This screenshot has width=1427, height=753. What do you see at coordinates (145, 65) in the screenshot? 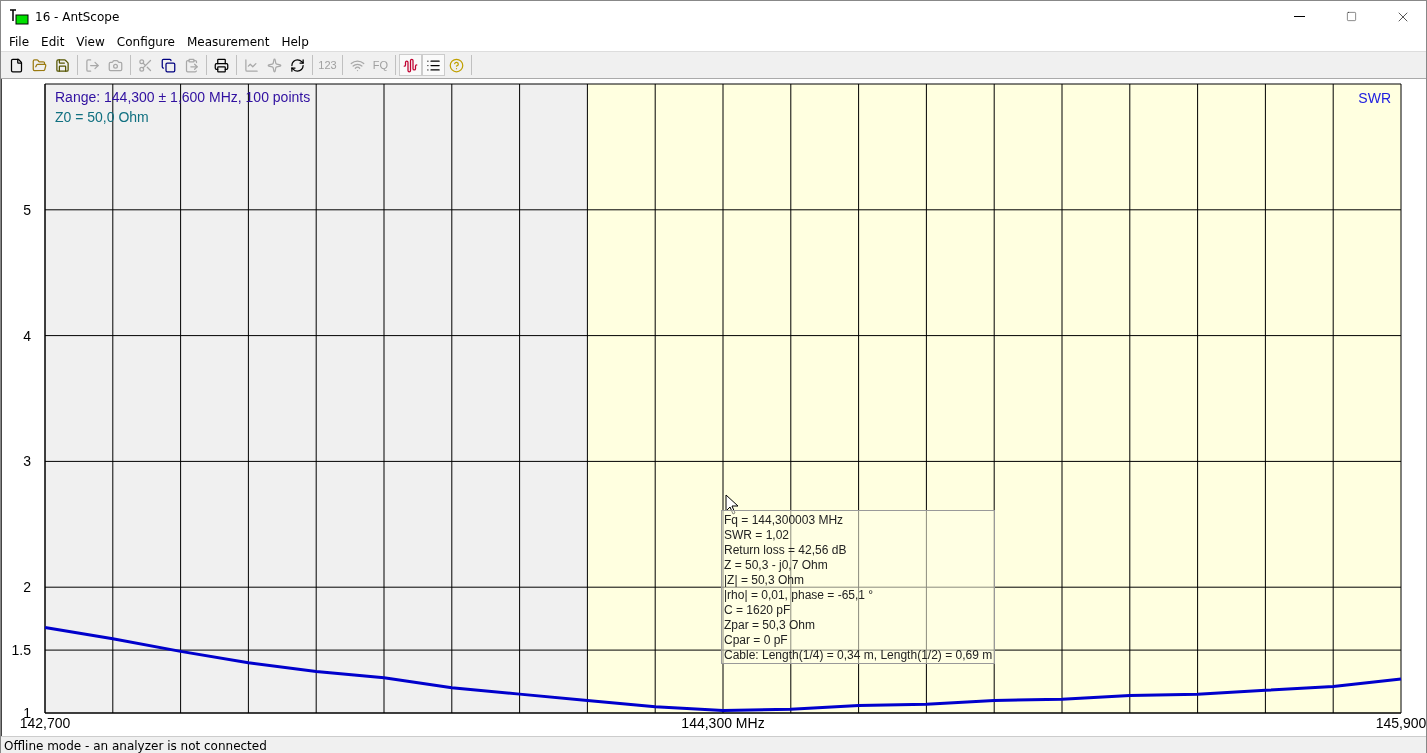
I see `scissors-icon` at bounding box center [145, 65].